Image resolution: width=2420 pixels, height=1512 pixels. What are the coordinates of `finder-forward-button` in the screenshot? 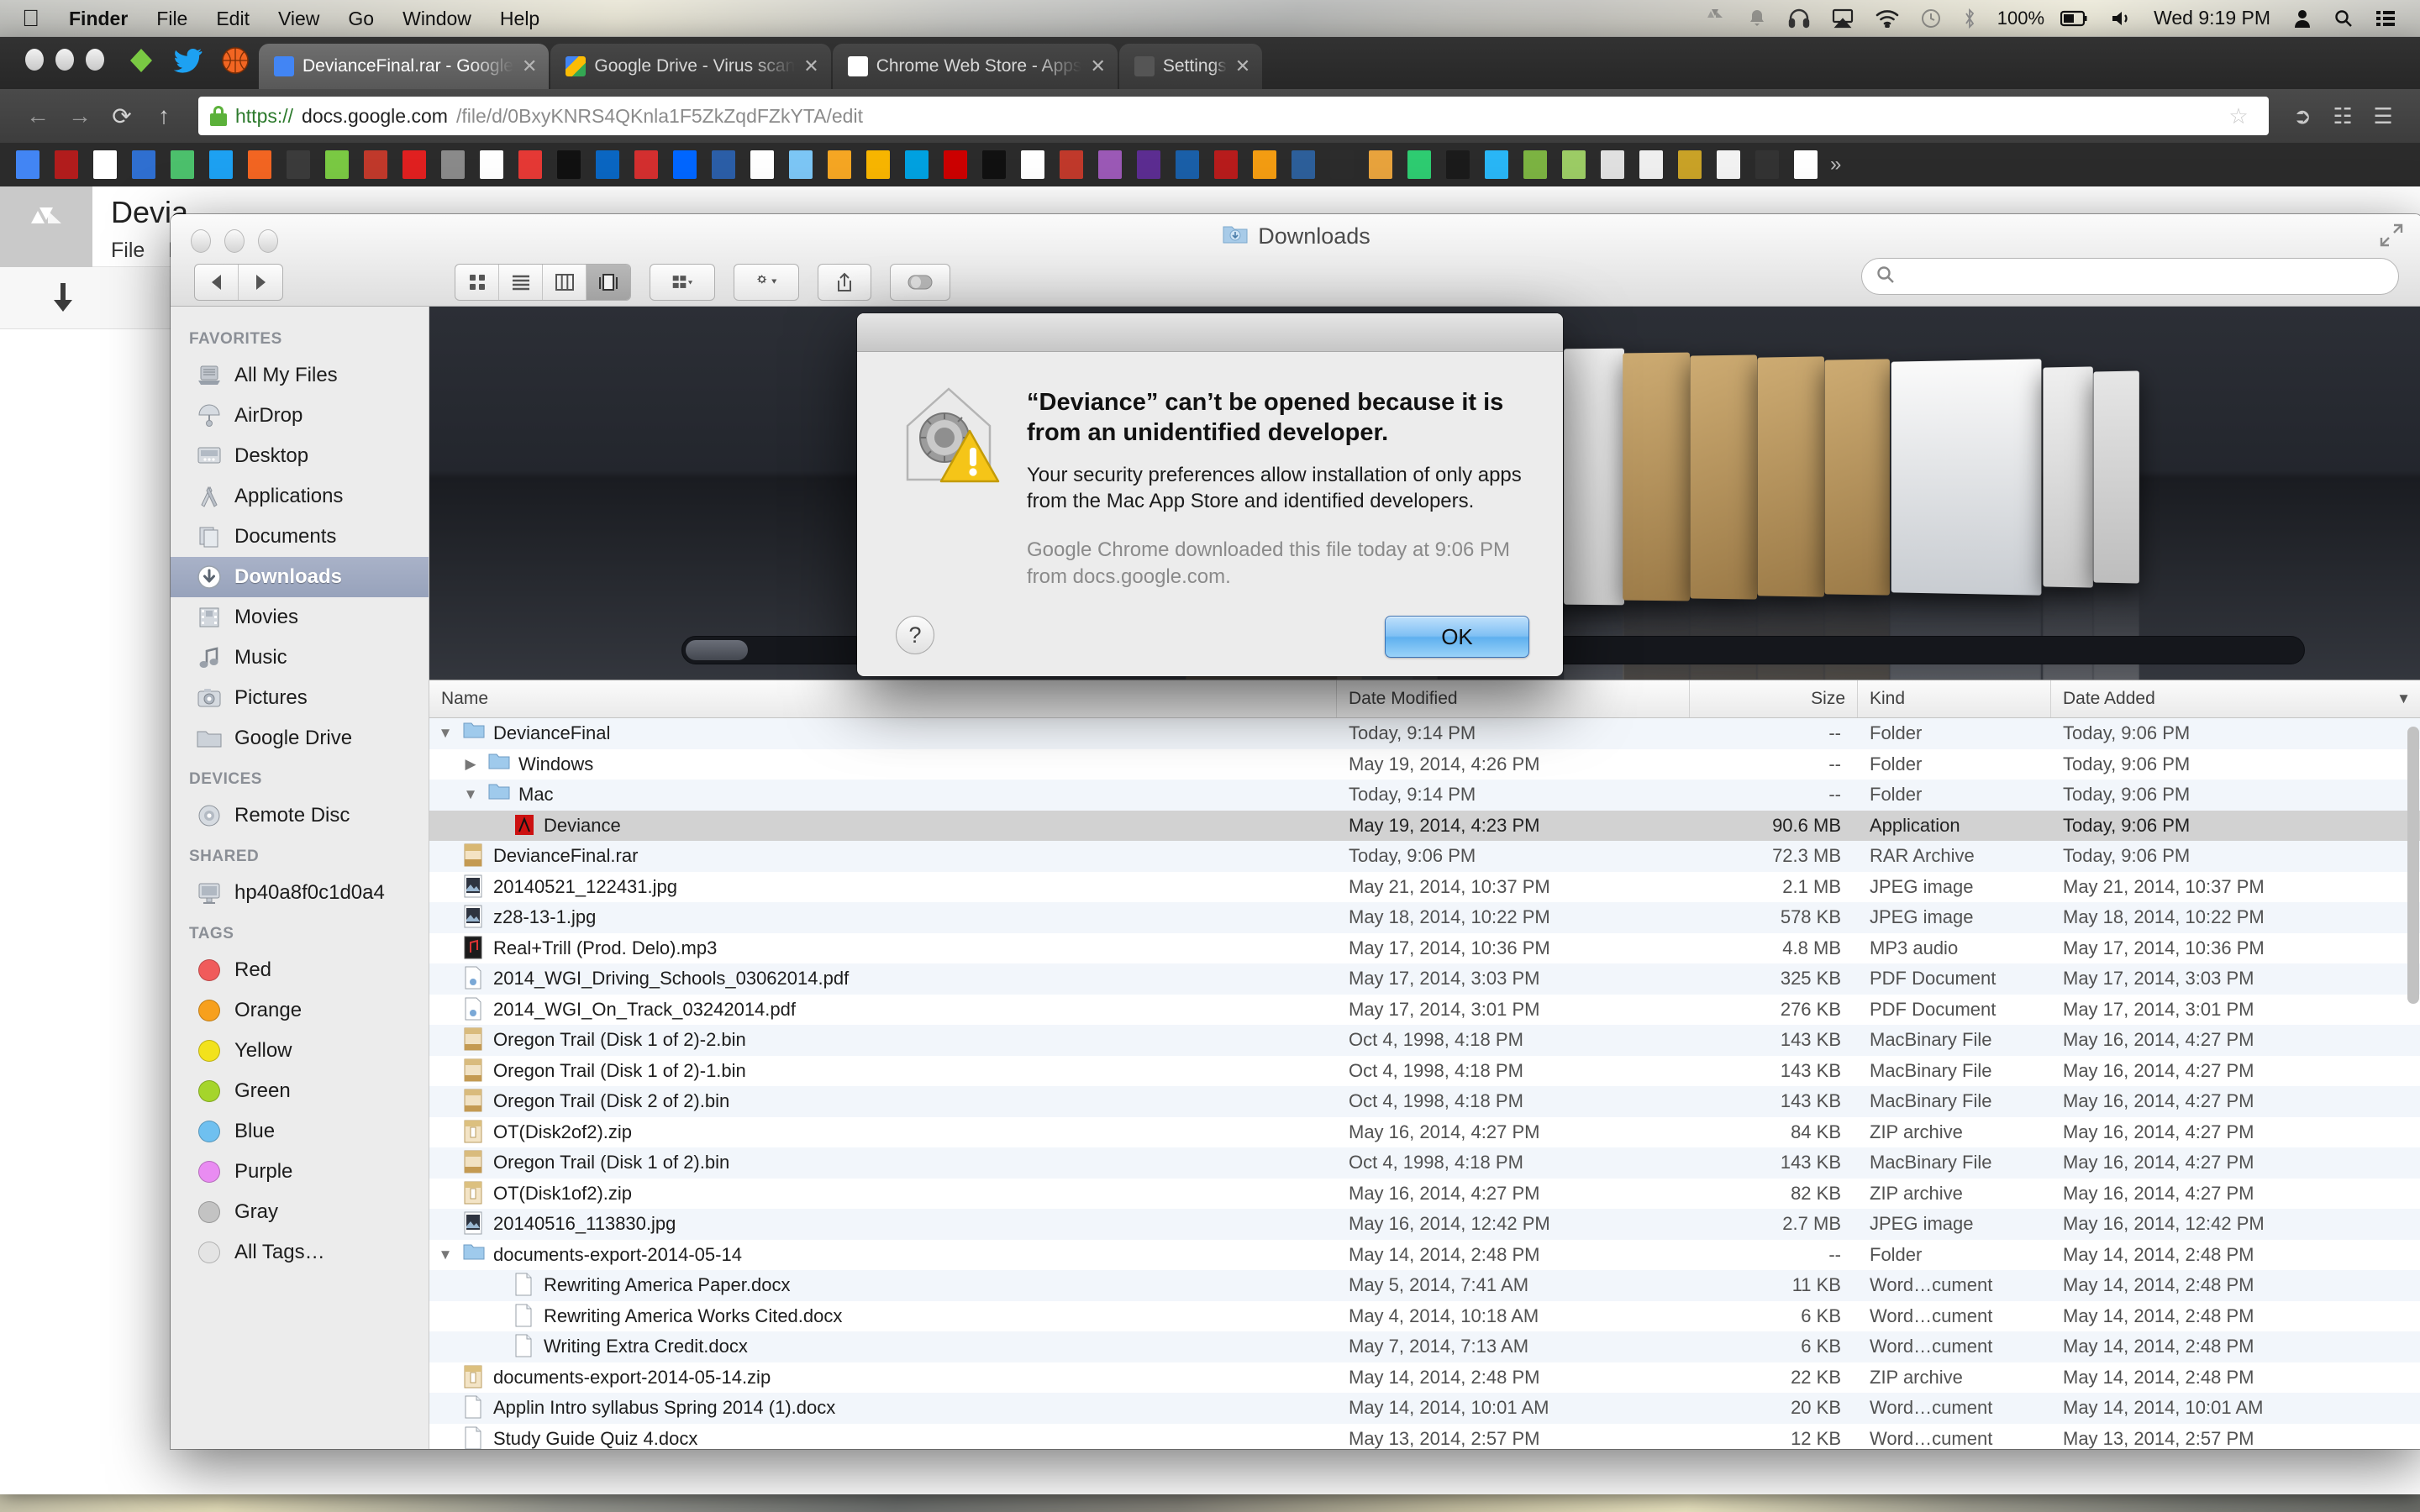 It's located at (261, 282).